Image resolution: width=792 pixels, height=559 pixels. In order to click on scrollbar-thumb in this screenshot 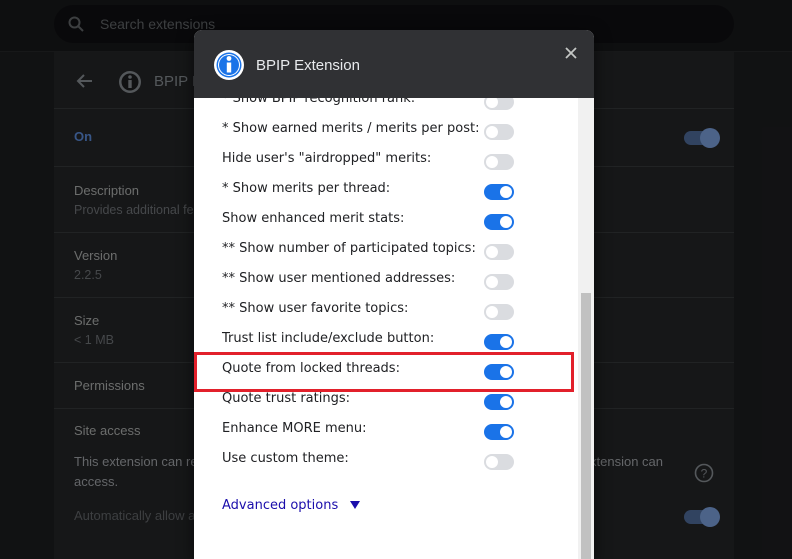, I will do `click(586, 426)`.